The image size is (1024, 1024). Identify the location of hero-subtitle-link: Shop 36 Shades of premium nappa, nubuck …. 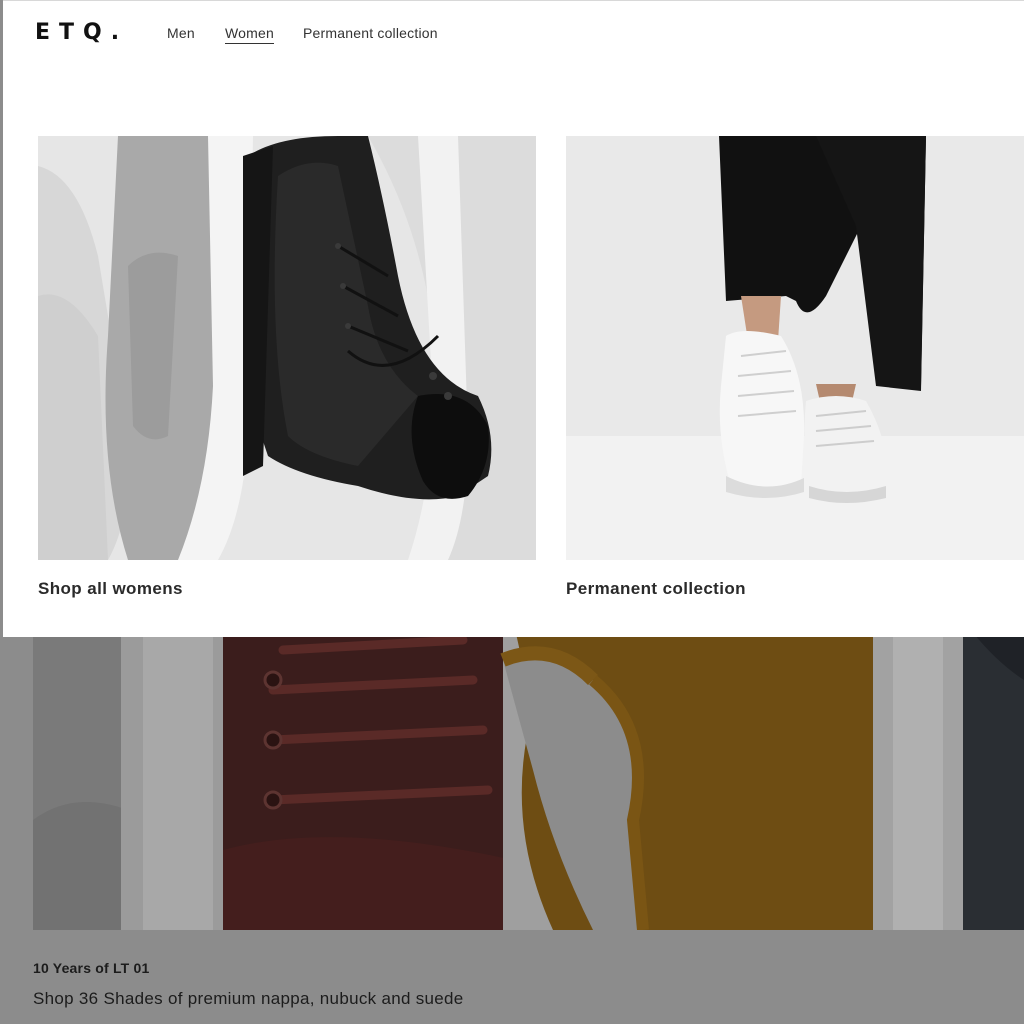
(248, 999).